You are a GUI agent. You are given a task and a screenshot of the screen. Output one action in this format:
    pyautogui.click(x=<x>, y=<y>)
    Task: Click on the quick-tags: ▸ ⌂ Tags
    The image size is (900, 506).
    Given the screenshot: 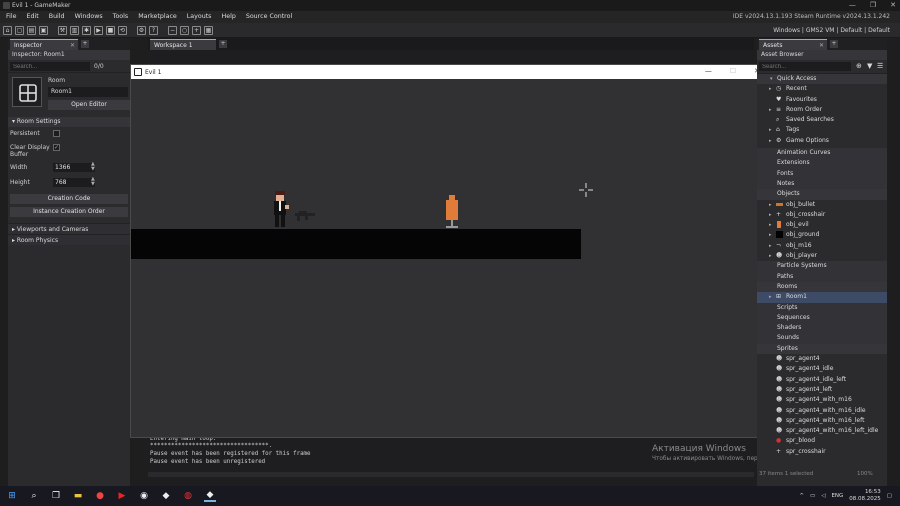 What is the action you would take?
    pyautogui.click(x=822, y=130)
    